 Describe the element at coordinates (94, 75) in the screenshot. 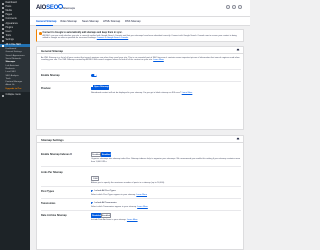

I see `enable-sitemap-toggle` at that location.